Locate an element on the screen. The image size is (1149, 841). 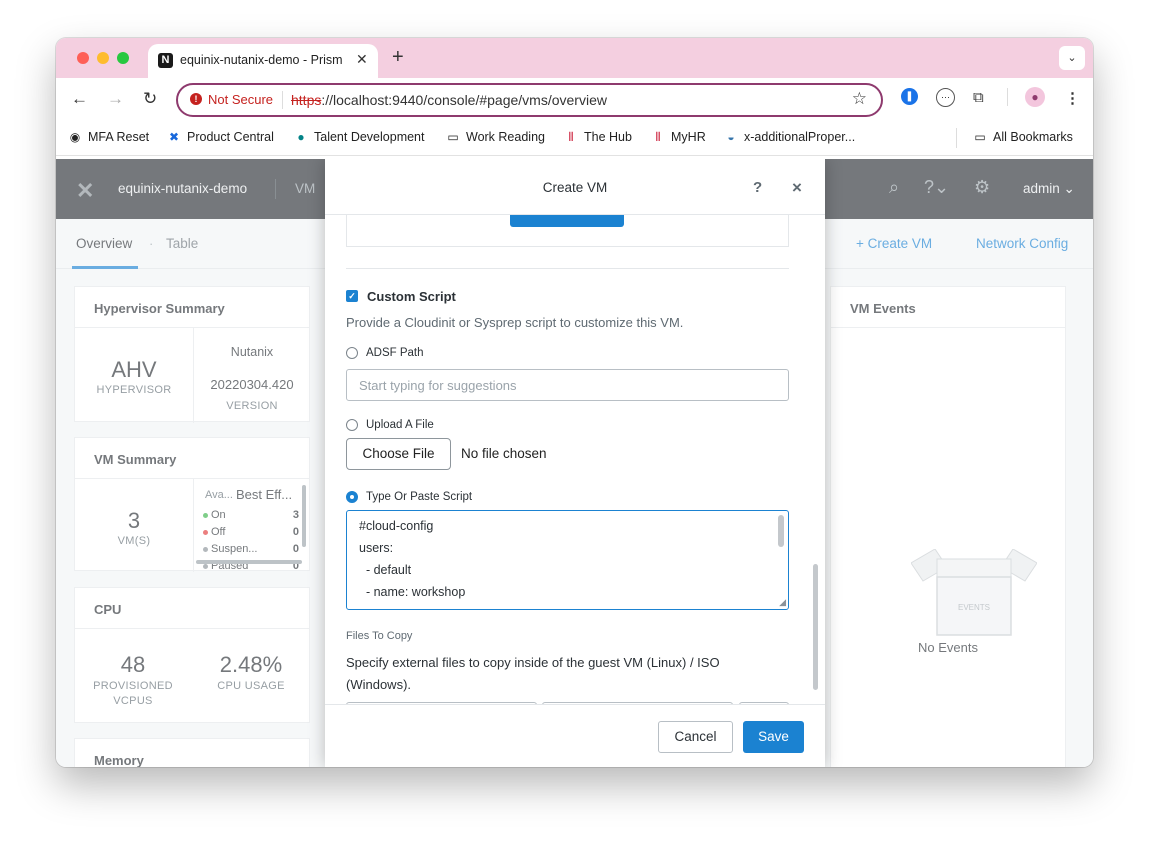
bookmark-product-central: ✖ Product Central is located at coordinates (220, 137).